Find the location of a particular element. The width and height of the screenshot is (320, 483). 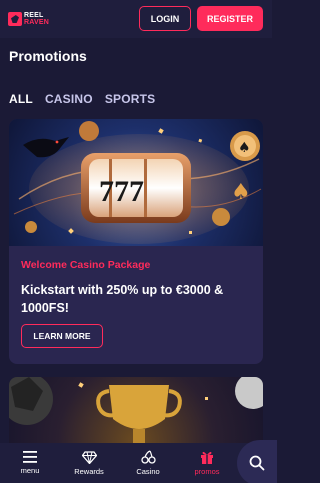

raven-logo-icon is located at coordinates (15, 19).